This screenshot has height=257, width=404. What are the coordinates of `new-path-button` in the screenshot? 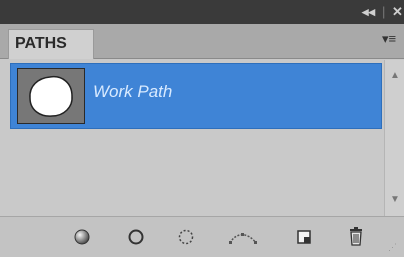 It's located at (304, 237).